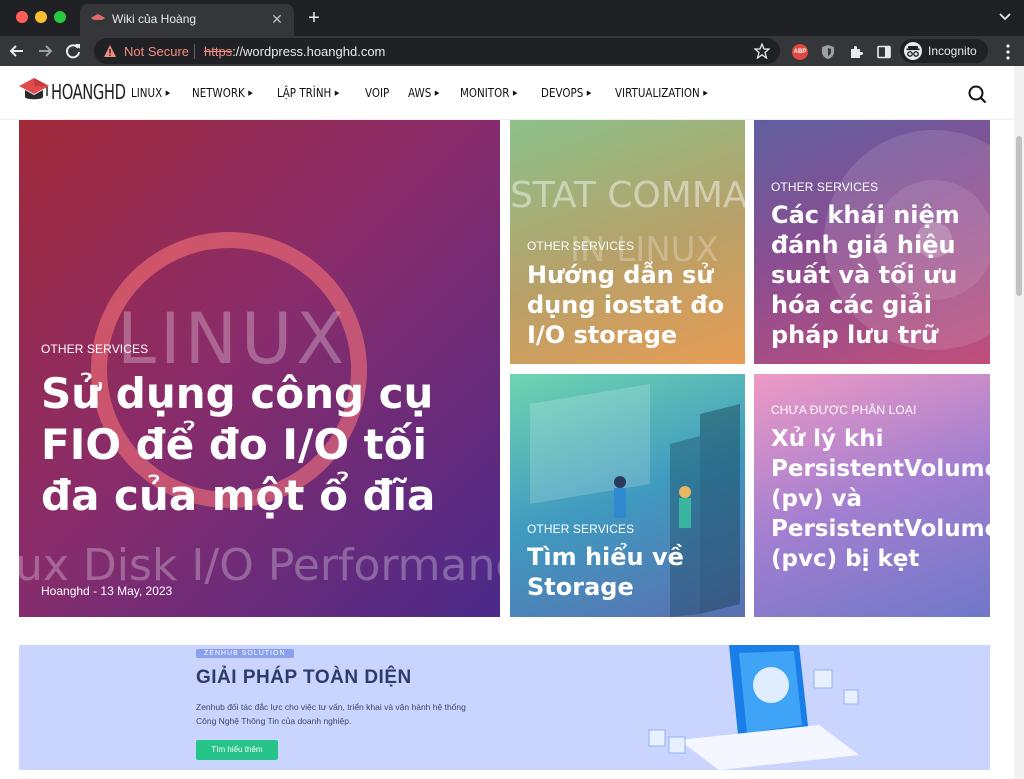 The width and height of the screenshot is (1024, 779). I want to click on scrollbar-thumb, so click(1019, 216).